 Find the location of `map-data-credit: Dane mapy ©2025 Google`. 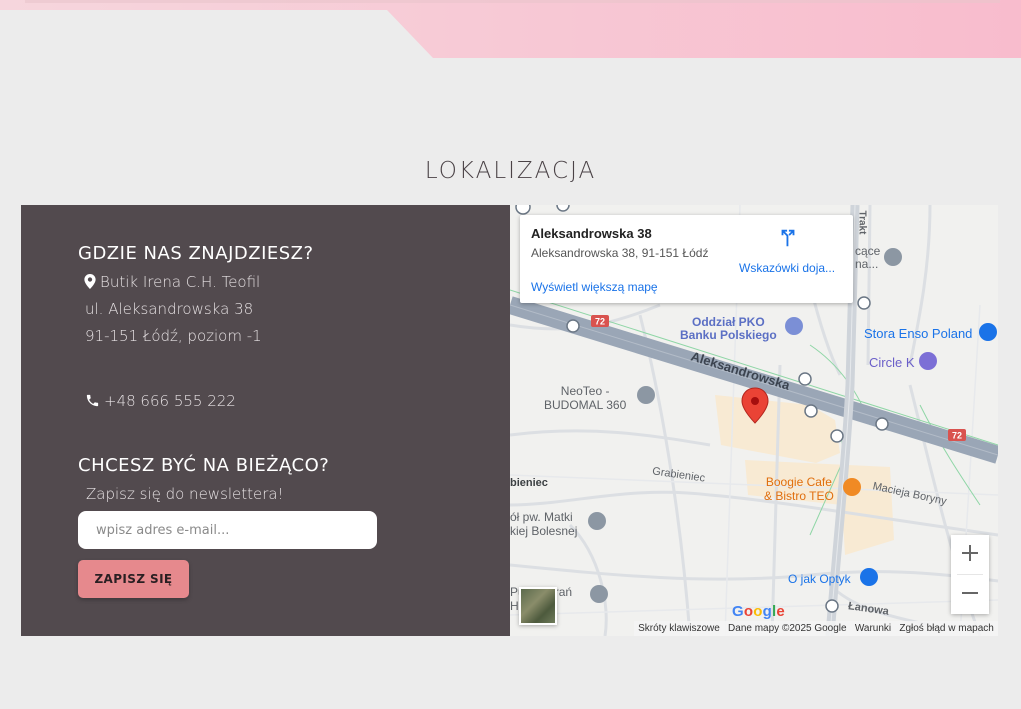

map-data-credit: Dane mapy ©2025 Google is located at coordinates (787, 628).